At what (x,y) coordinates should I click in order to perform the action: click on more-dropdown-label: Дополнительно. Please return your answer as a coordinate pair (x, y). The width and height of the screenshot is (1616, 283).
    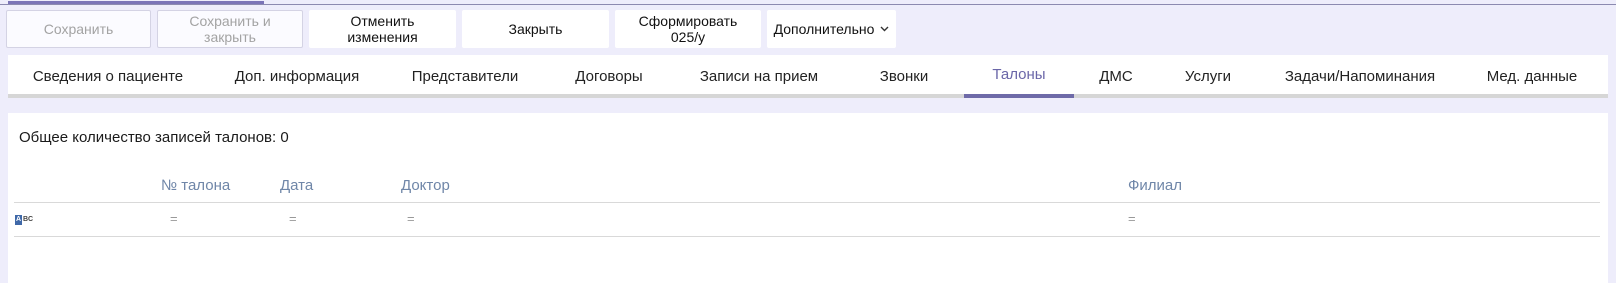
    Looking at the image, I should click on (824, 29).